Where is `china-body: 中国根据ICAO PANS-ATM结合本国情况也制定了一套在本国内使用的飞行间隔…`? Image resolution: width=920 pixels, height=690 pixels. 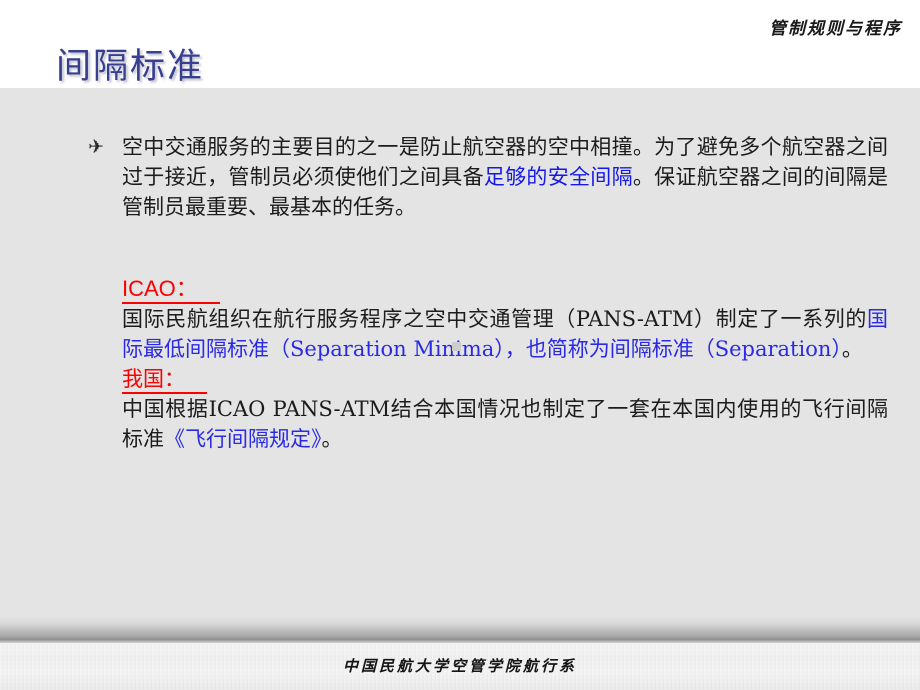
china-body: 中国根据ICAO PANS-ATM结合本国情况也制定了一套在本国内使用的飞行间隔… is located at coordinates (505, 424).